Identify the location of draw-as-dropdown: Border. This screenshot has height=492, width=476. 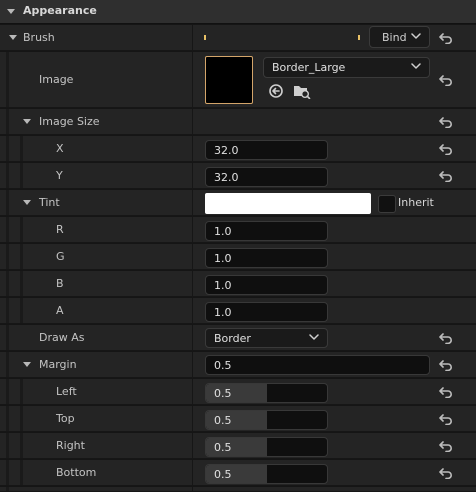
(266, 338).